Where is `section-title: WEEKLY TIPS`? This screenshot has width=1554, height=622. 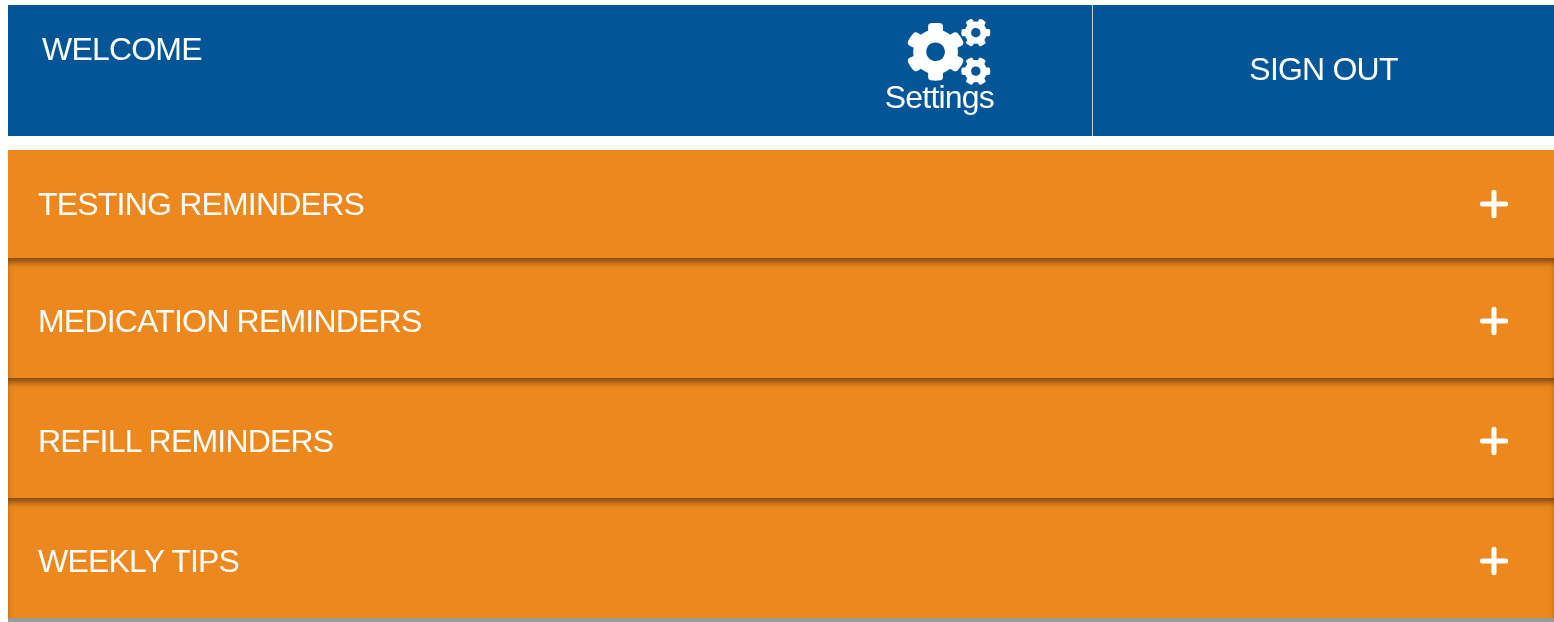 section-title: WEEKLY TIPS is located at coordinates (139, 561).